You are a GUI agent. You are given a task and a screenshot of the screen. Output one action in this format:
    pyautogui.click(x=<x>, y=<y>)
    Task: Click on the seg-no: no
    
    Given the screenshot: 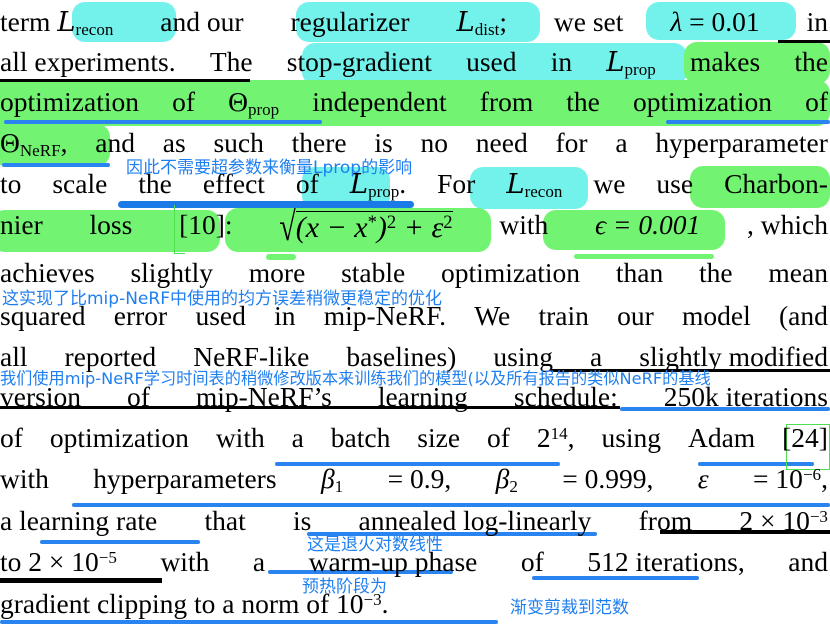 What is the action you would take?
    pyautogui.click(x=434, y=142)
    